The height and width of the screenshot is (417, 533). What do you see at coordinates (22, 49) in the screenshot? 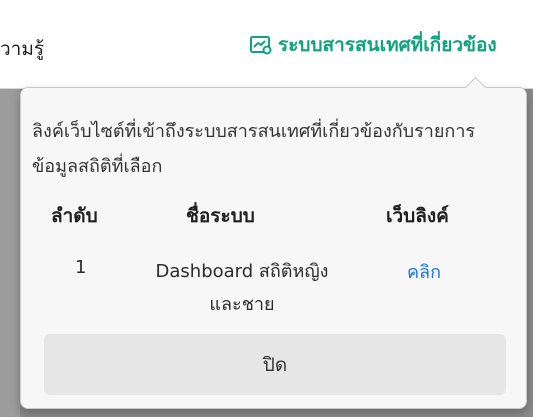
I see `knowledge-tab: วามรู้` at bounding box center [22, 49].